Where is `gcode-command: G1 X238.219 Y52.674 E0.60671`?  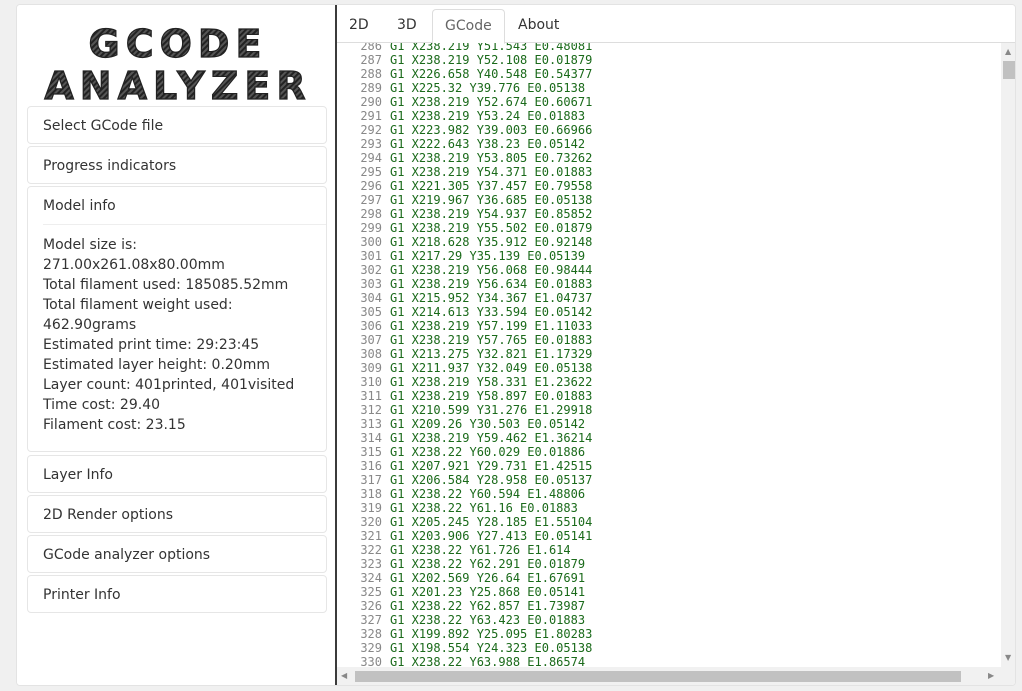 gcode-command: G1 X238.219 Y52.674 E0.60671 is located at coordinates (491, 102).